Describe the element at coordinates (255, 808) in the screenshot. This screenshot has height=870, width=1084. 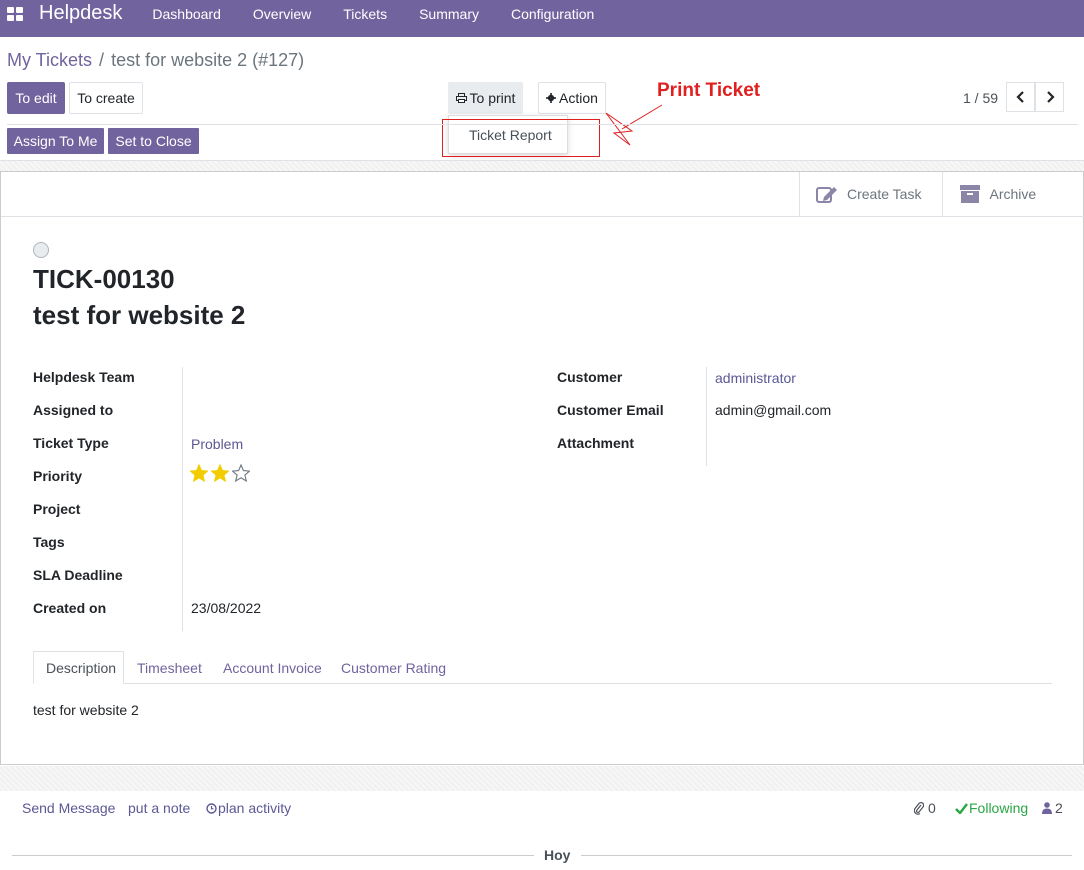
I see `plan-activity-label: plan activity` at that location.